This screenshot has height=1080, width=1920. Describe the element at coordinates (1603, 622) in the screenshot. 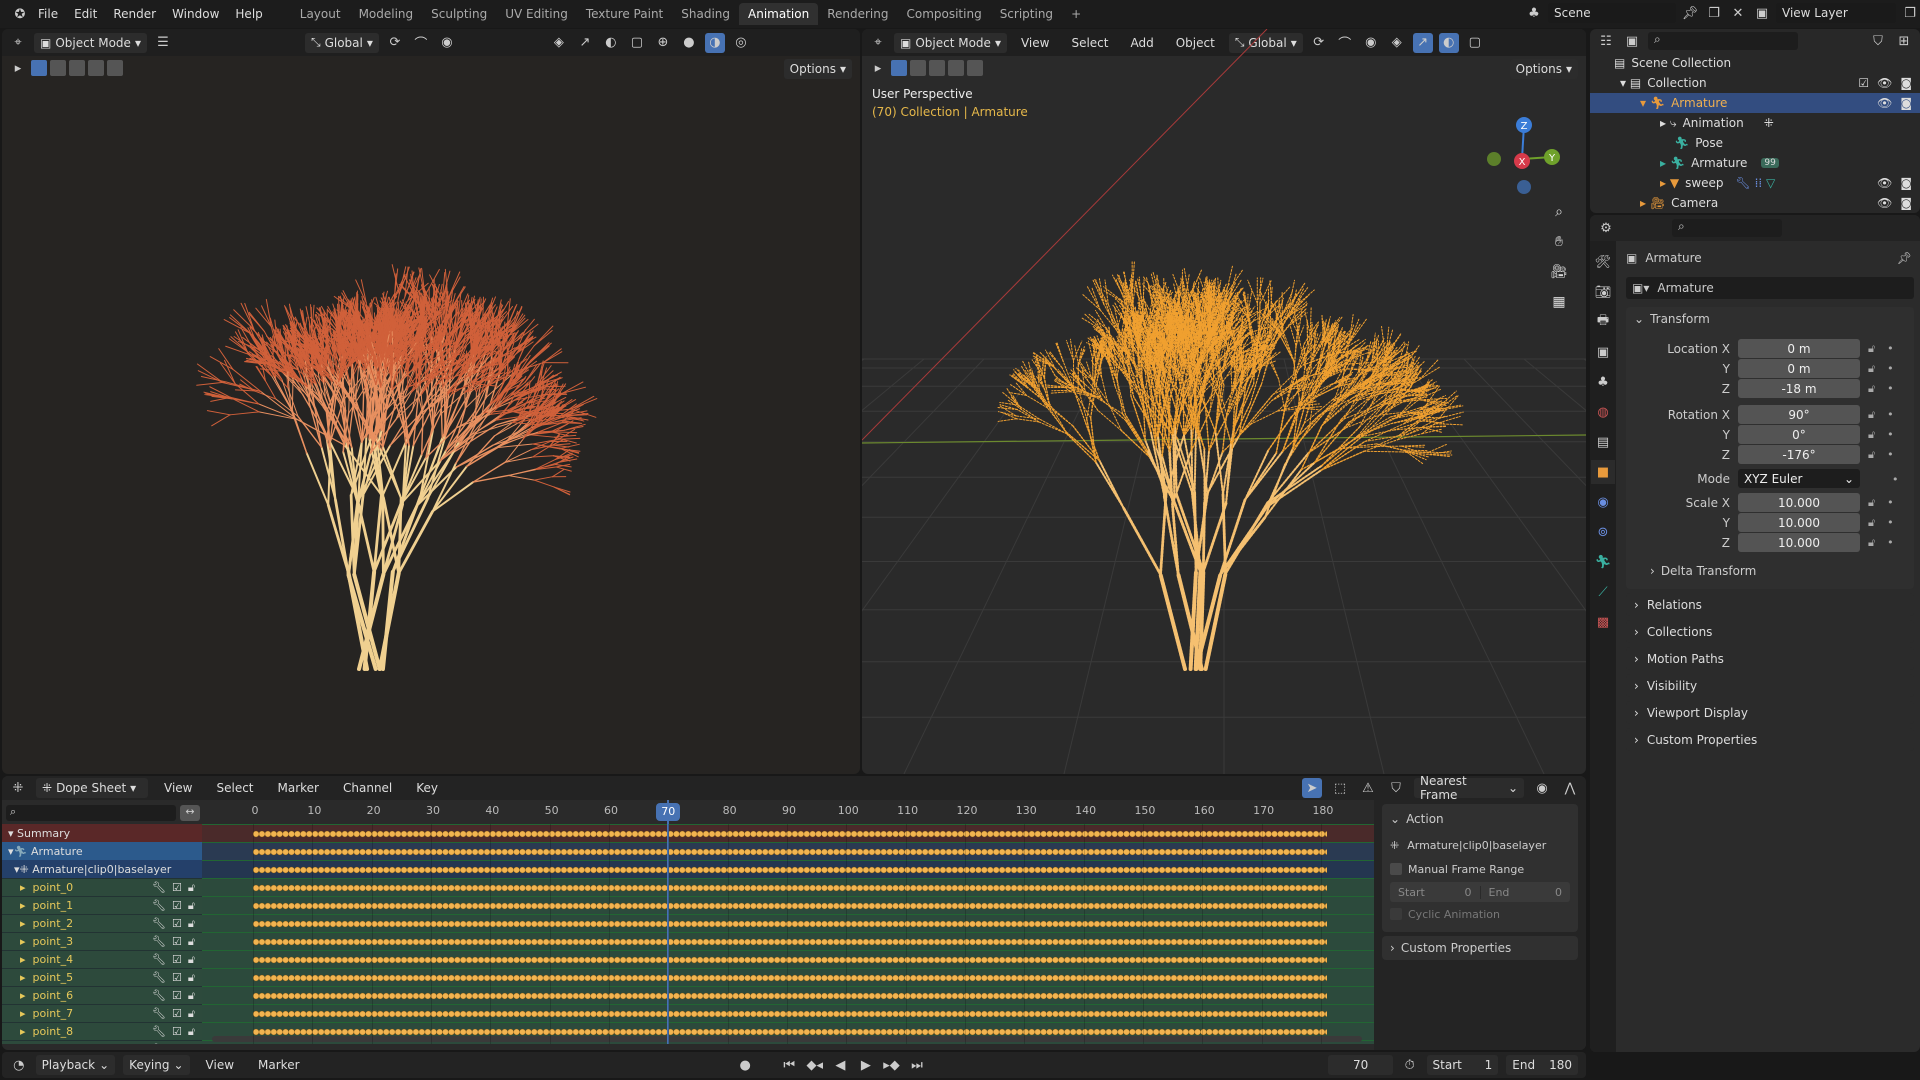

I see `texture-tab-icon: ▩` at that location.